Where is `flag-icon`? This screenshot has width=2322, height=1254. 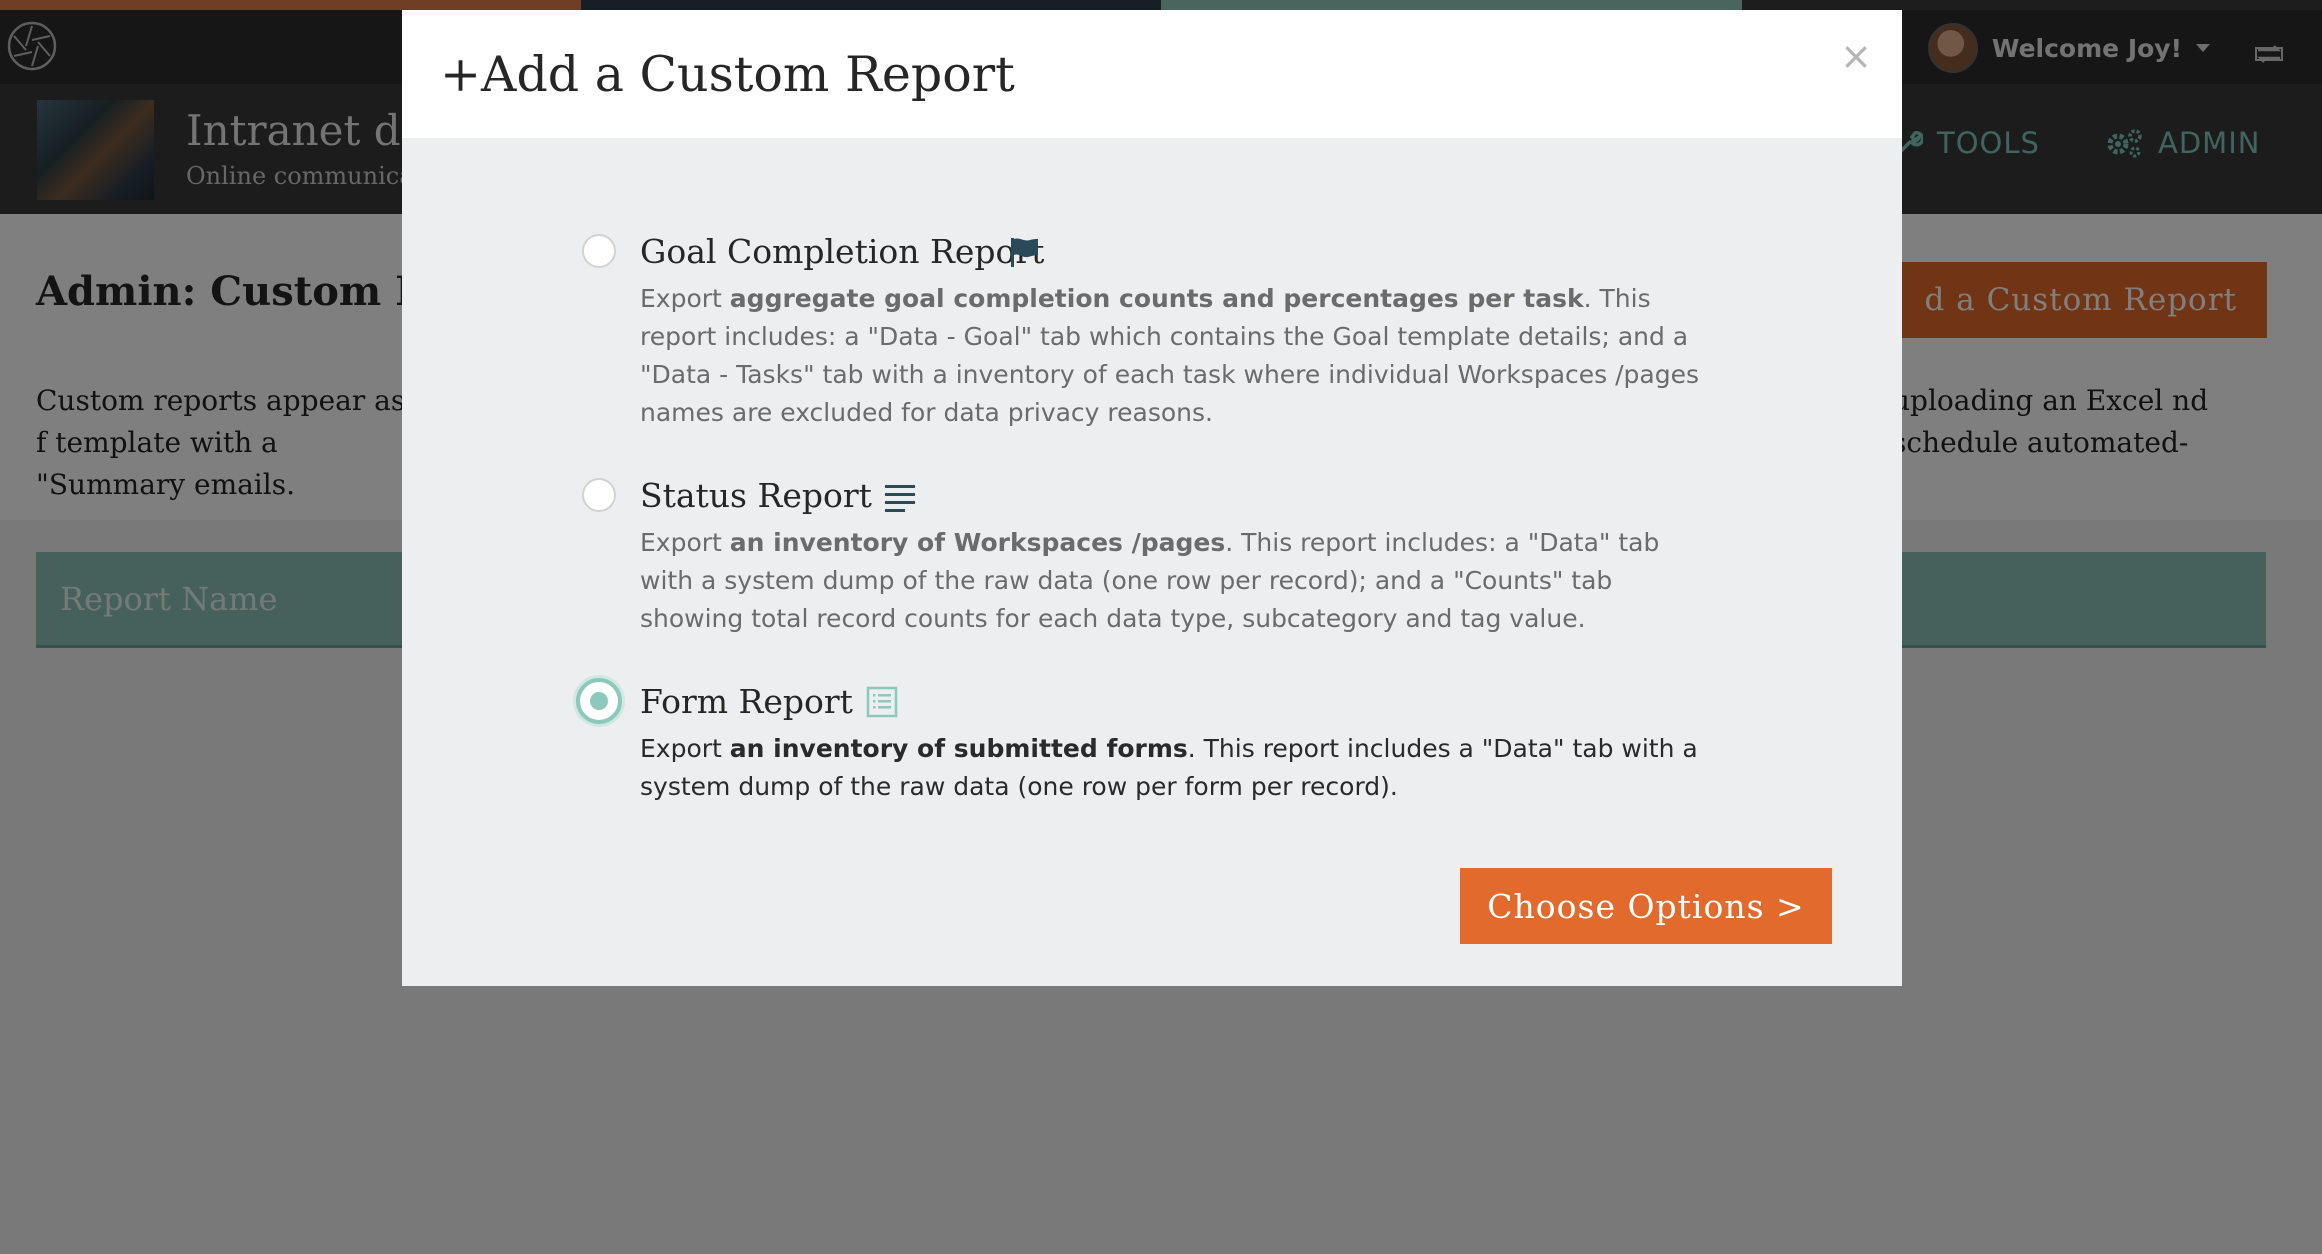
flag-icon is located at coordinates (1024, 252).